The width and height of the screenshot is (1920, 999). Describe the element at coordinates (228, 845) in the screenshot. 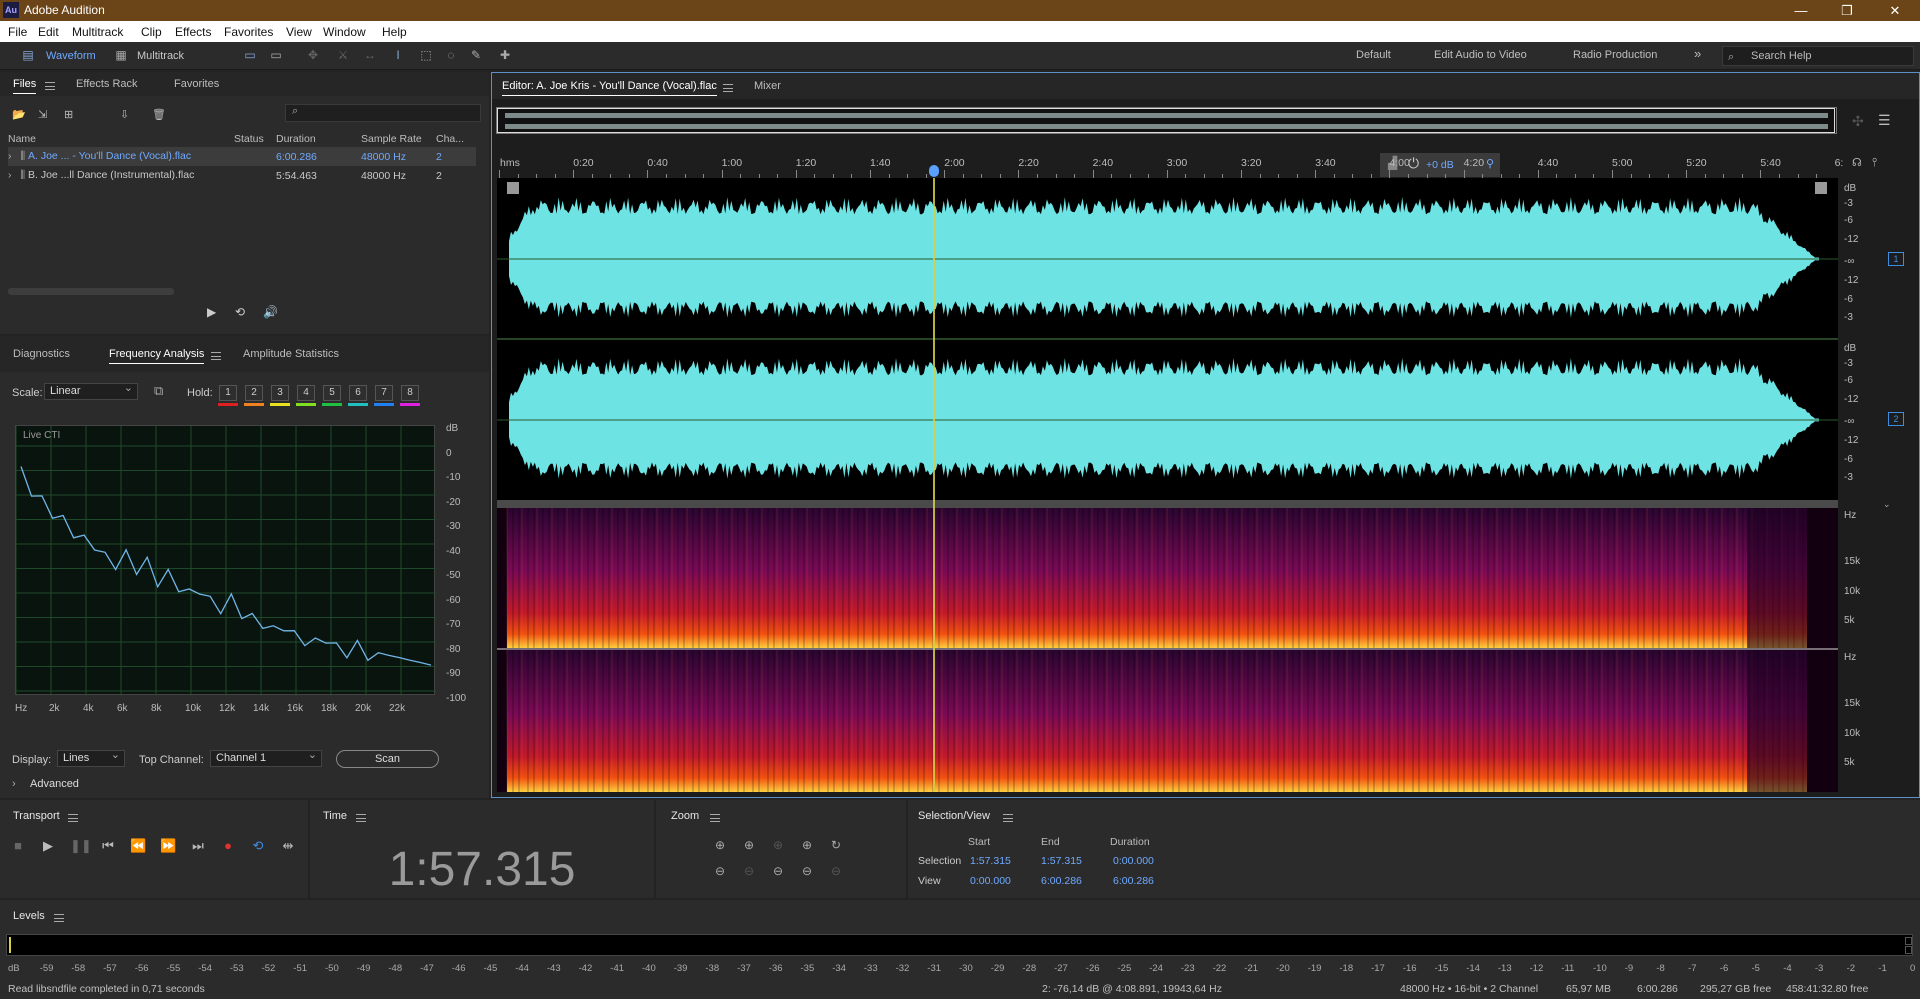

I see `record-icon: ●` at that location.